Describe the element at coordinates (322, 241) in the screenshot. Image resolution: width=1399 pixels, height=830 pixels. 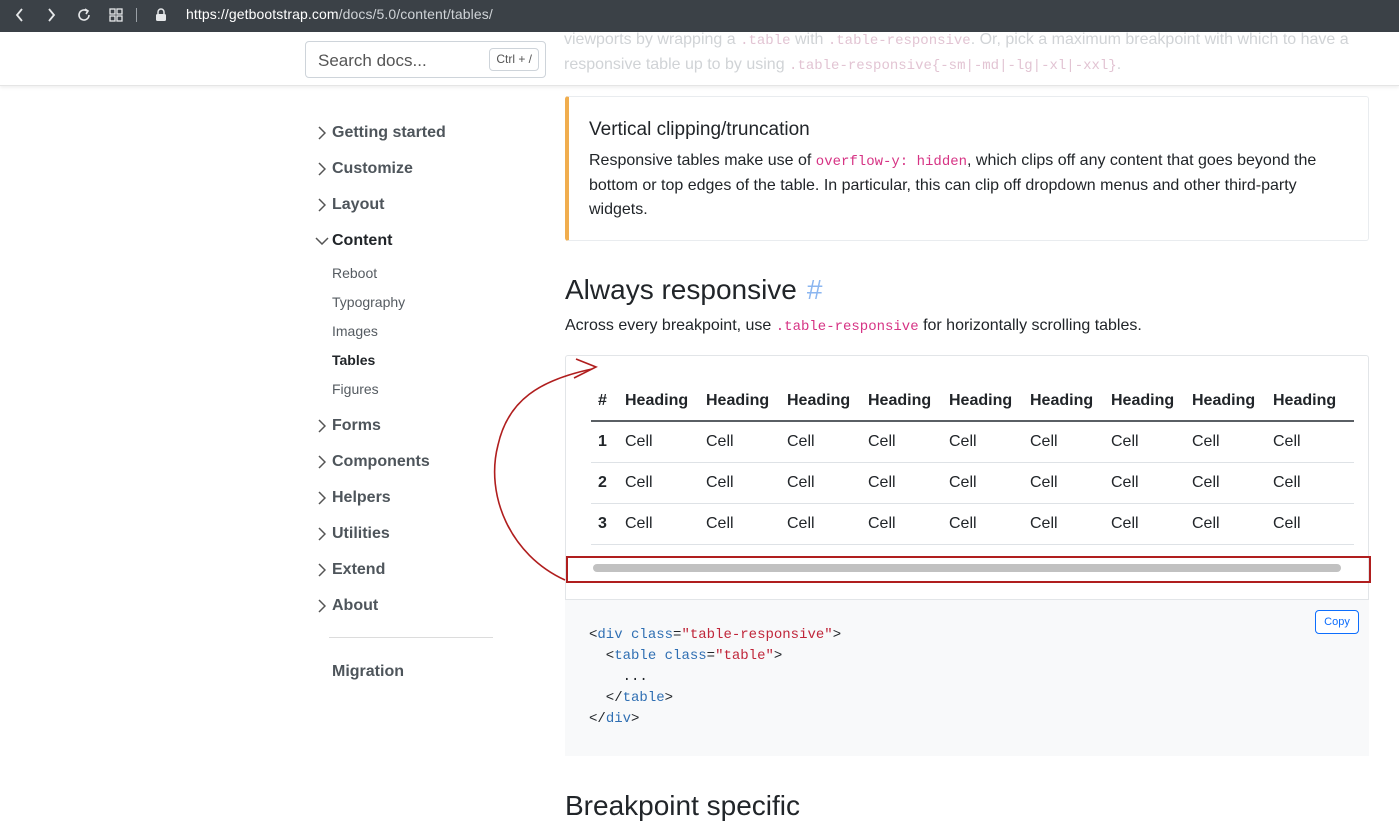
I see `chevron-down-icon` at that location.